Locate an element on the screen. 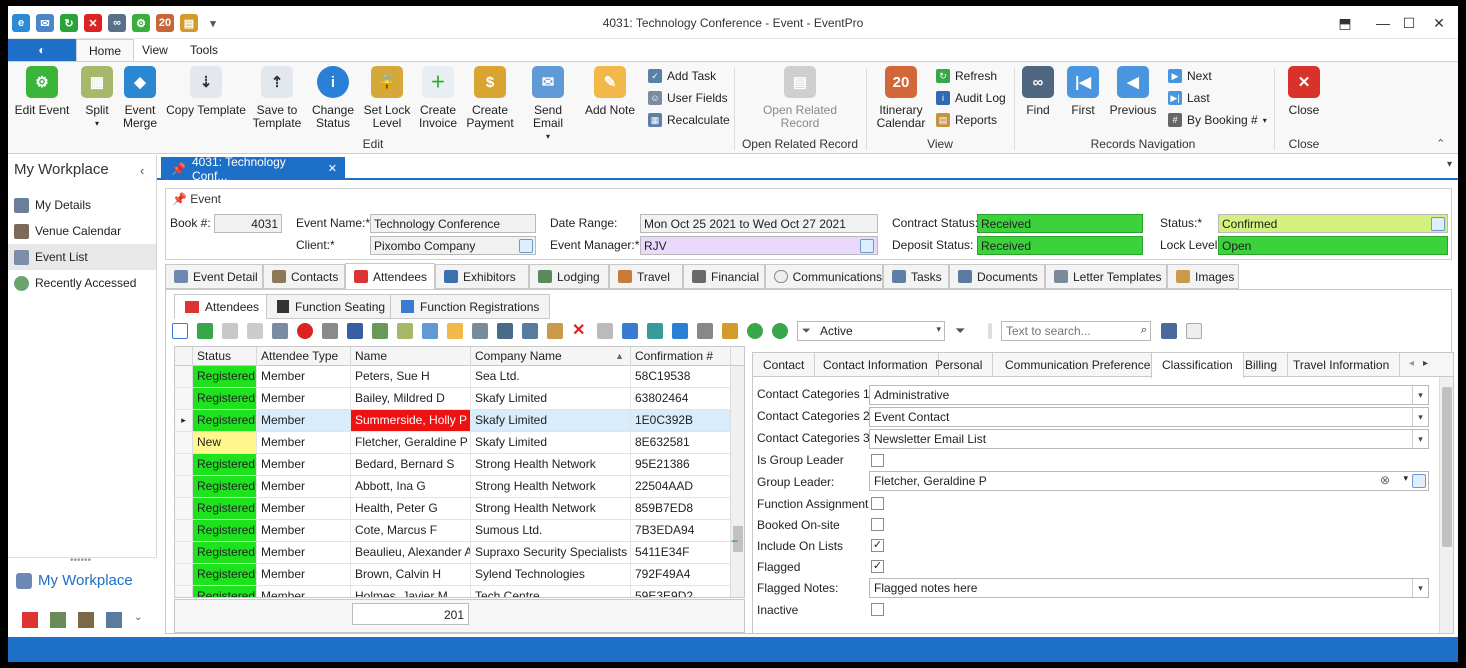 The image size is (1466, 668). search-icon: ⌕ is located at coordinates (1144, 330).